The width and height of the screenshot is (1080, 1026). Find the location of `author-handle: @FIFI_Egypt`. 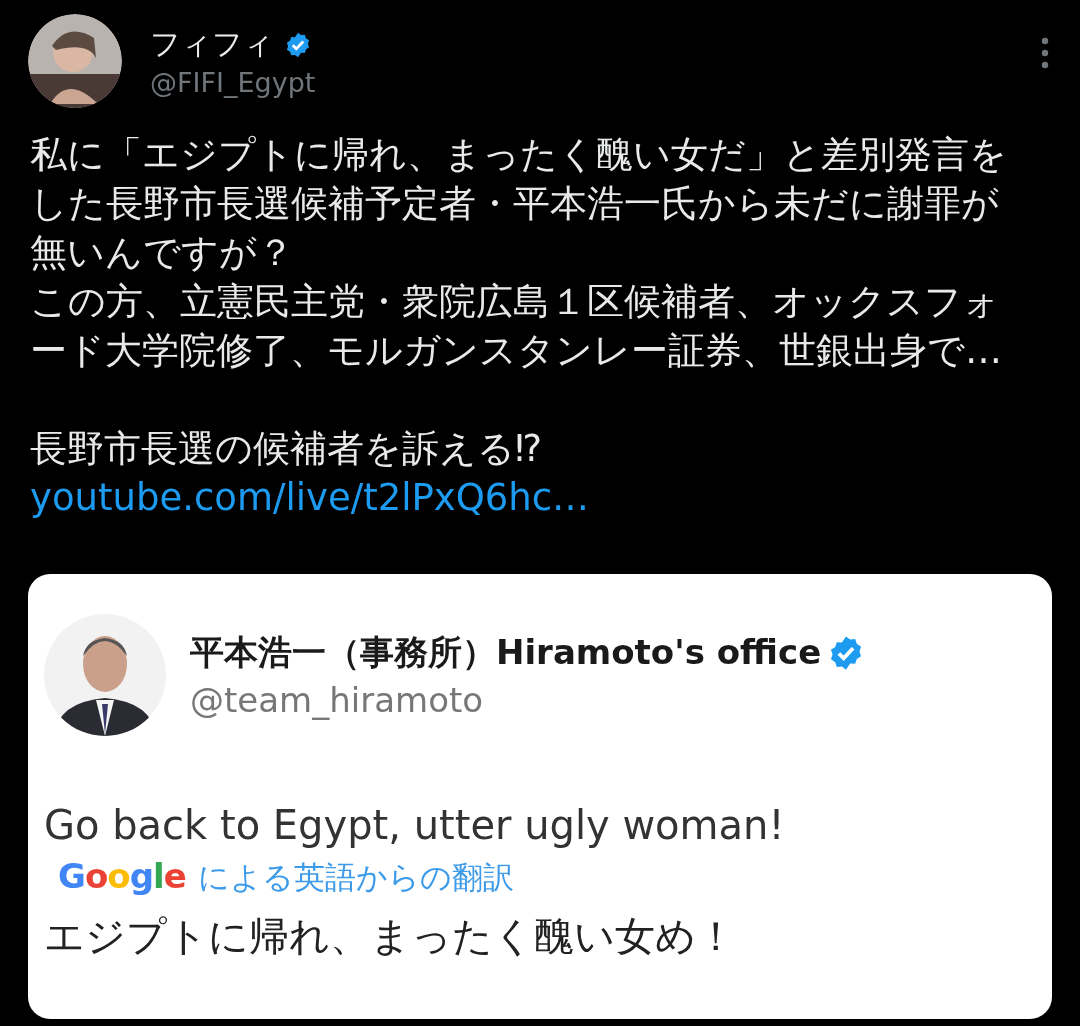

author-handle: @FIFI_Egypt is located at coordinates (581, 82).